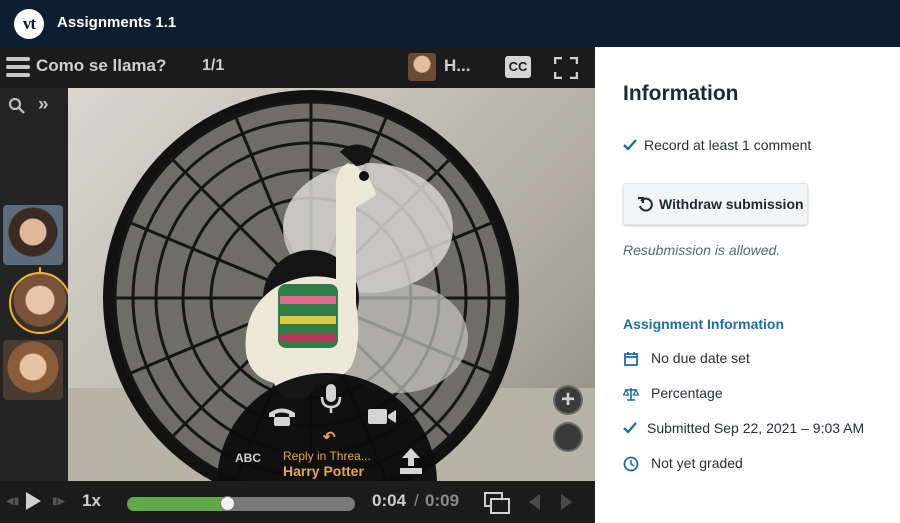  What do you see at coordinates (329, 437) in the screenshot?
I see `reply-arrow-icon: ↶` at bounding box center [329, 437].